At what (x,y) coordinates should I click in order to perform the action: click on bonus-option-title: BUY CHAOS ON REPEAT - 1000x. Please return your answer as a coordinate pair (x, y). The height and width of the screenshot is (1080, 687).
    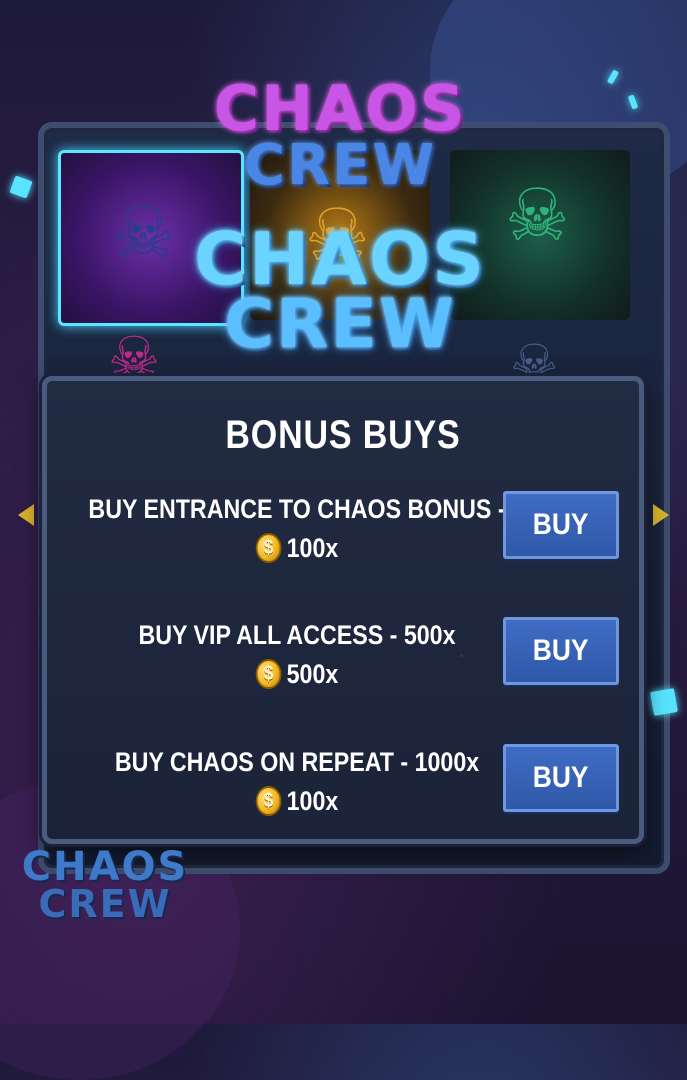
    Looking at the image, I should click on (297, 762).